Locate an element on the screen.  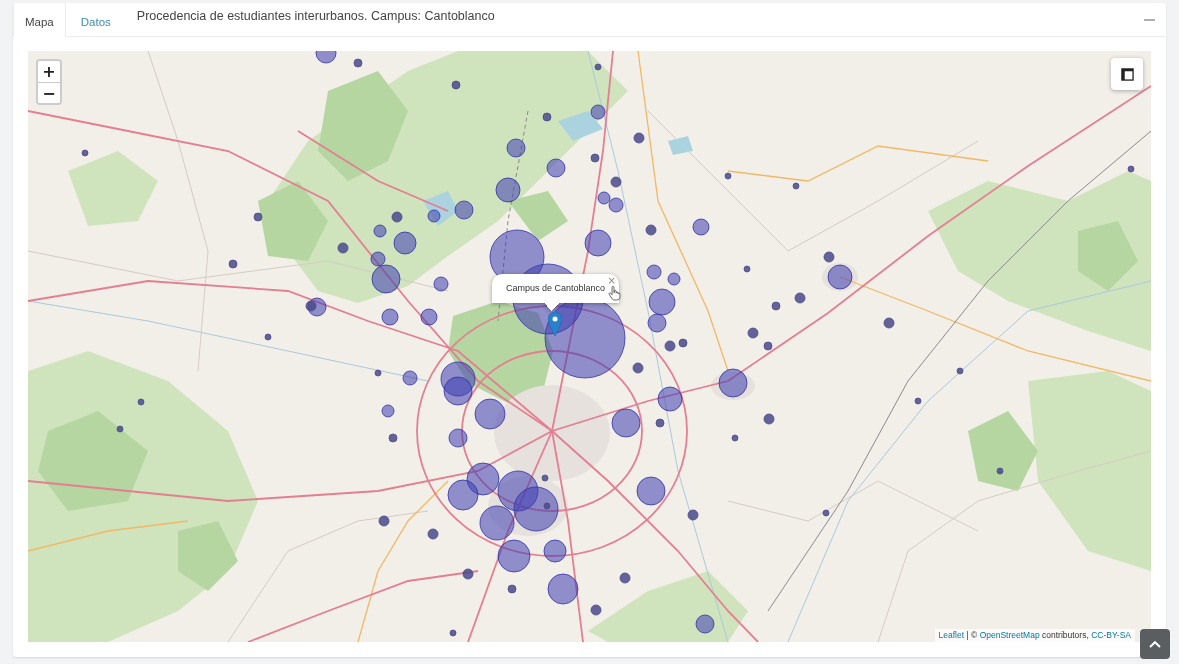
hand-cursor-icon is located at coordinates (614, 293).